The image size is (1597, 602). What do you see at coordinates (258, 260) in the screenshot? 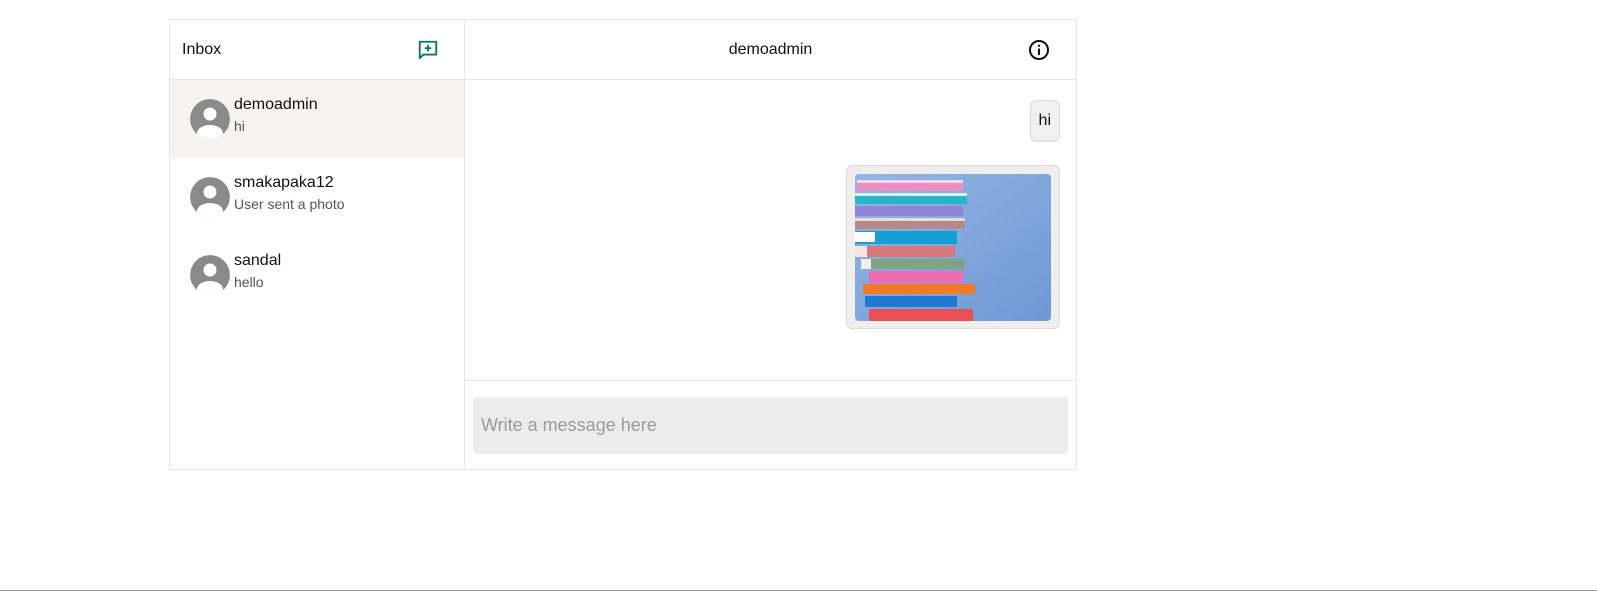
I see `thread-name: sandal` at bounding box center [258, 260].